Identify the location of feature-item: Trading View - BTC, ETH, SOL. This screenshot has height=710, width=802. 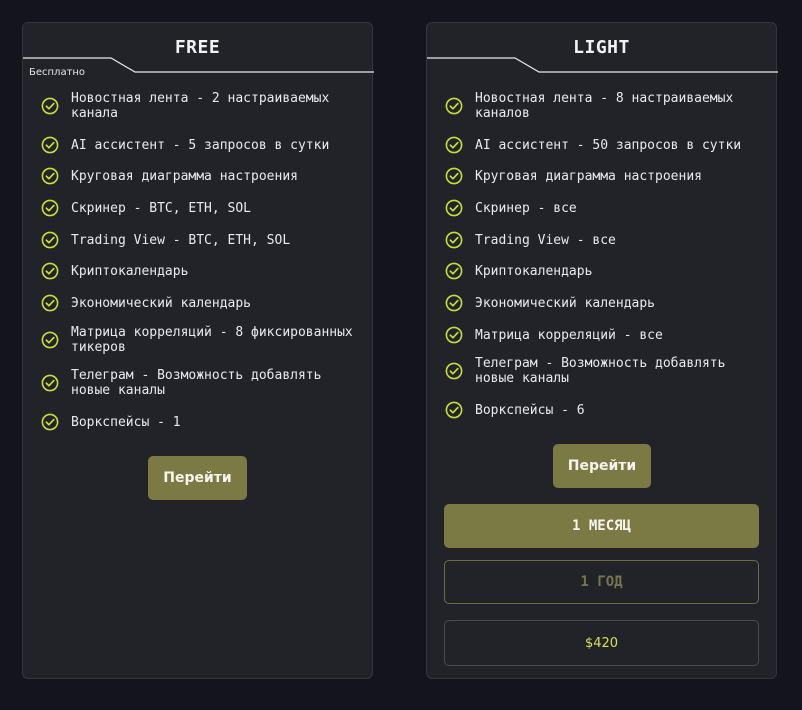
(201, 240).